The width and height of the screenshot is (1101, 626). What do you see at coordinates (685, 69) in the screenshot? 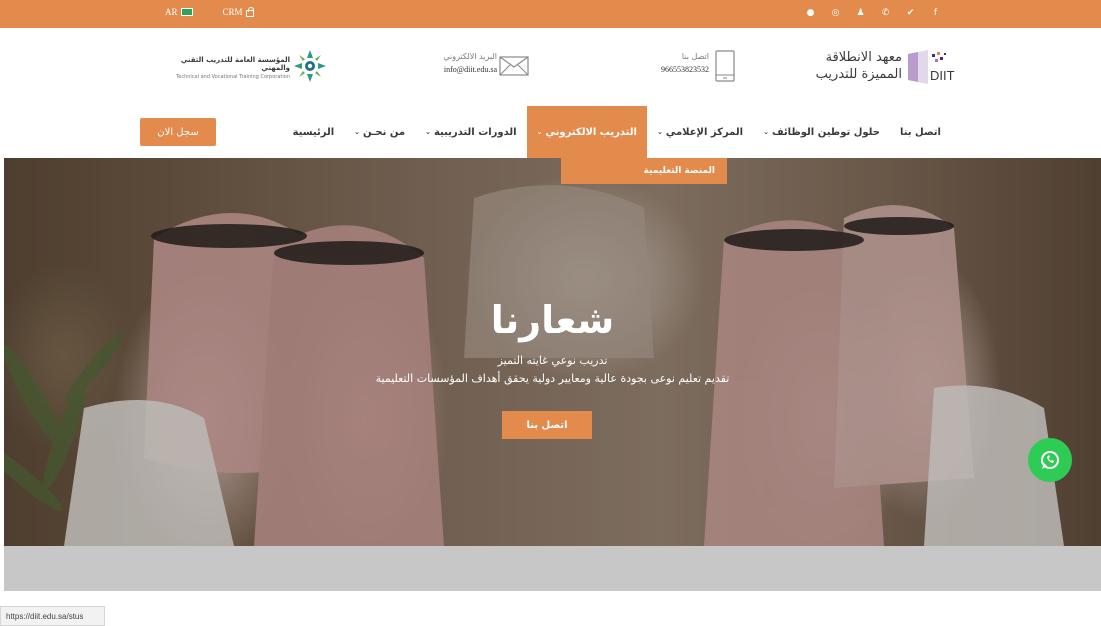
I see `phone-value: 966553823532` at bounding box center [685, 69].